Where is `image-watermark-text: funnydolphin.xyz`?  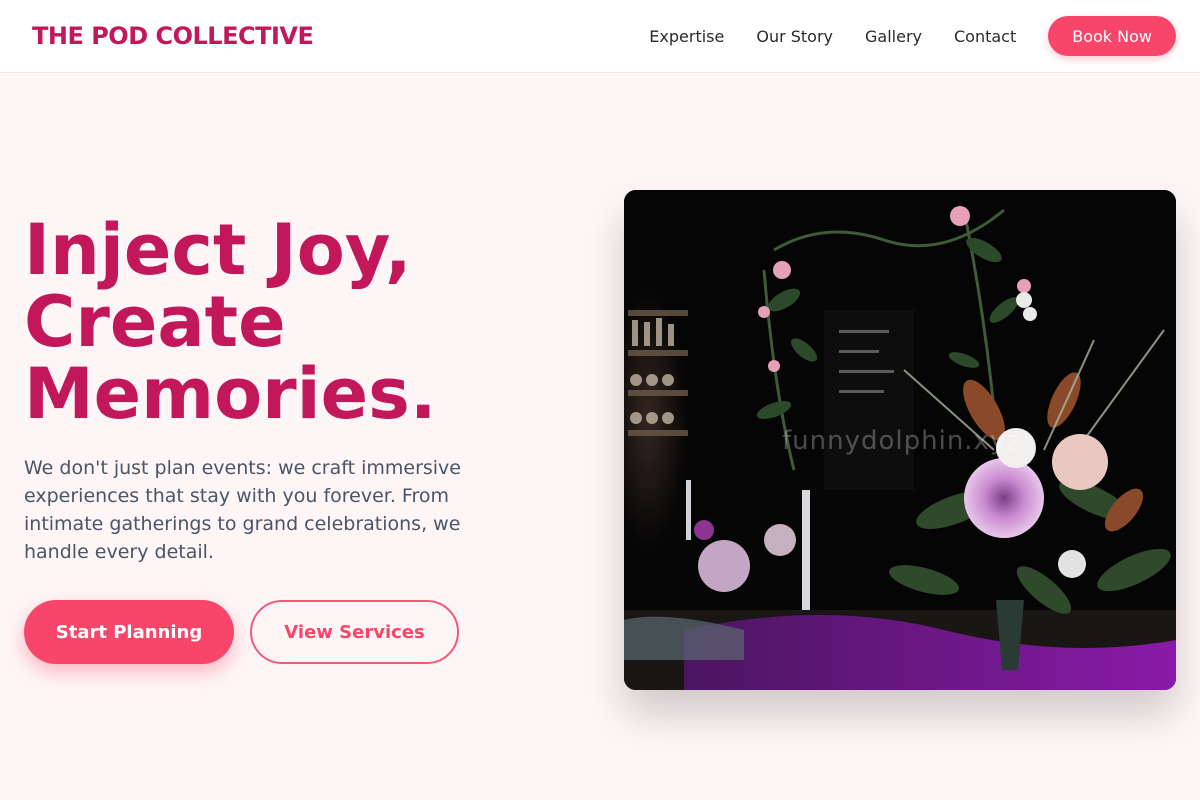 image-watermark-text: funnydolphin.xyz is located at coordinates (901, 441).